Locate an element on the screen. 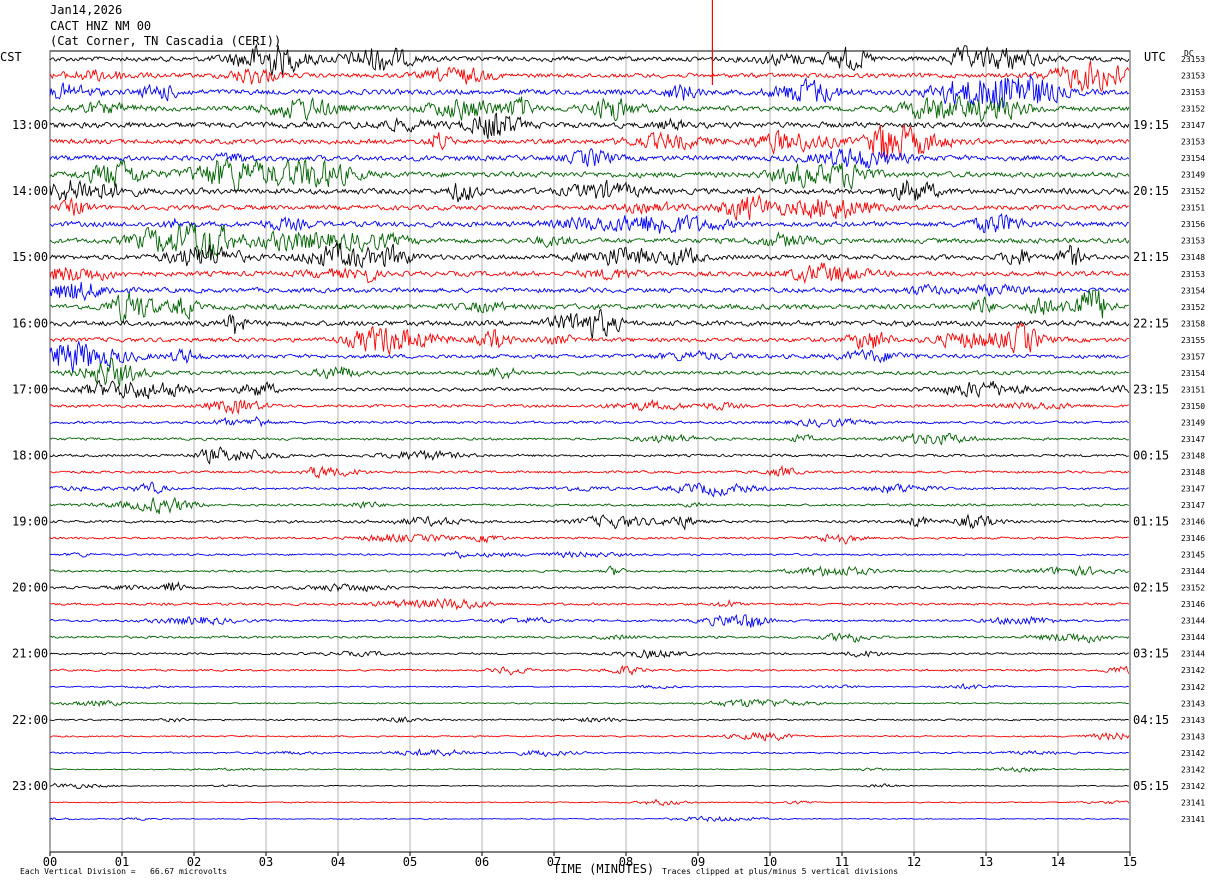  left-time-label: 20:00 is located at coordinates (30, 588).